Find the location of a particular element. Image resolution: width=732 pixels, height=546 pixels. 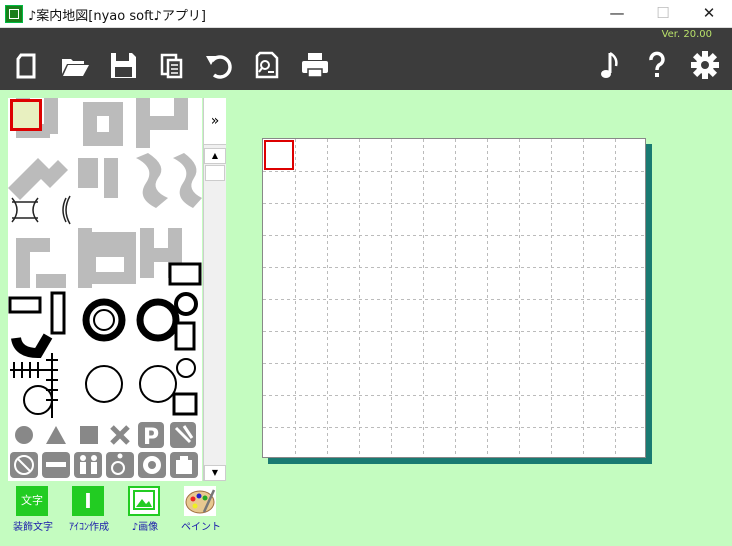

music-note-icon is located at coordinates (611, 65).